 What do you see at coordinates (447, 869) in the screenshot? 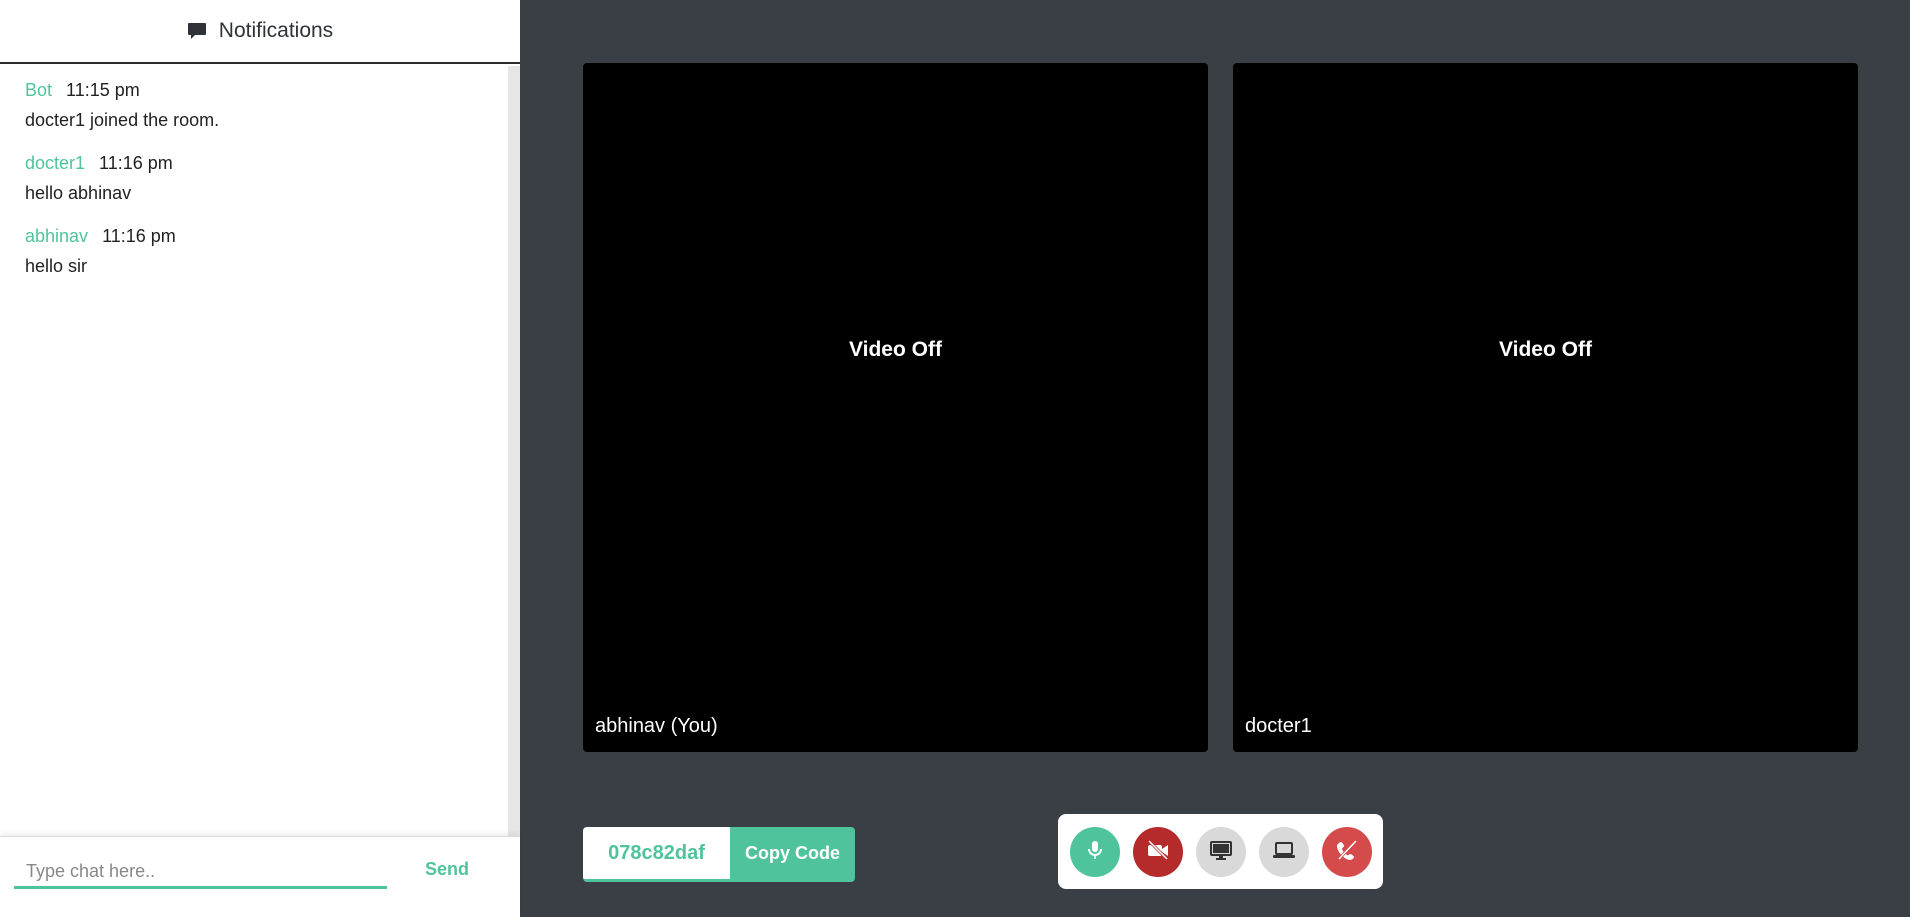
I see `send-button: Send` at bounding box center [447, 869].